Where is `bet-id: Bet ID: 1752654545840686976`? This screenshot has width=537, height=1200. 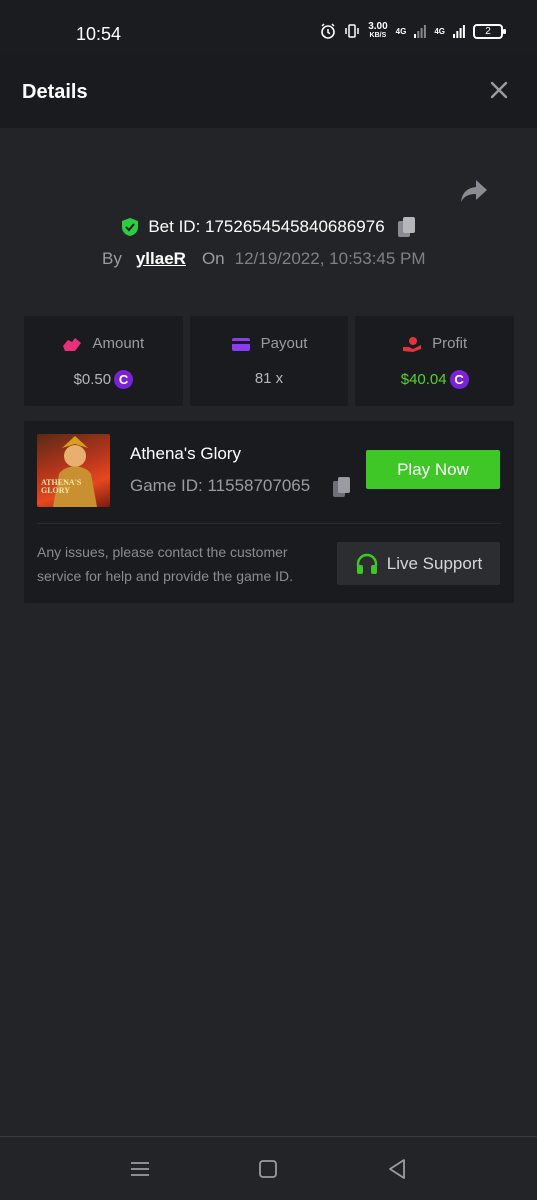
bet-id: Bet ID: 1752654545840686976 is located at coordinates (266, 226).